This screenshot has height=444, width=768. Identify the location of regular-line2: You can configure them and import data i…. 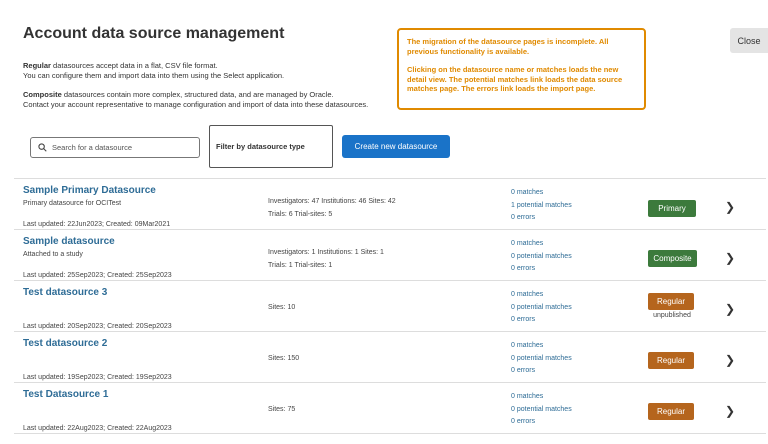
(154, 75).